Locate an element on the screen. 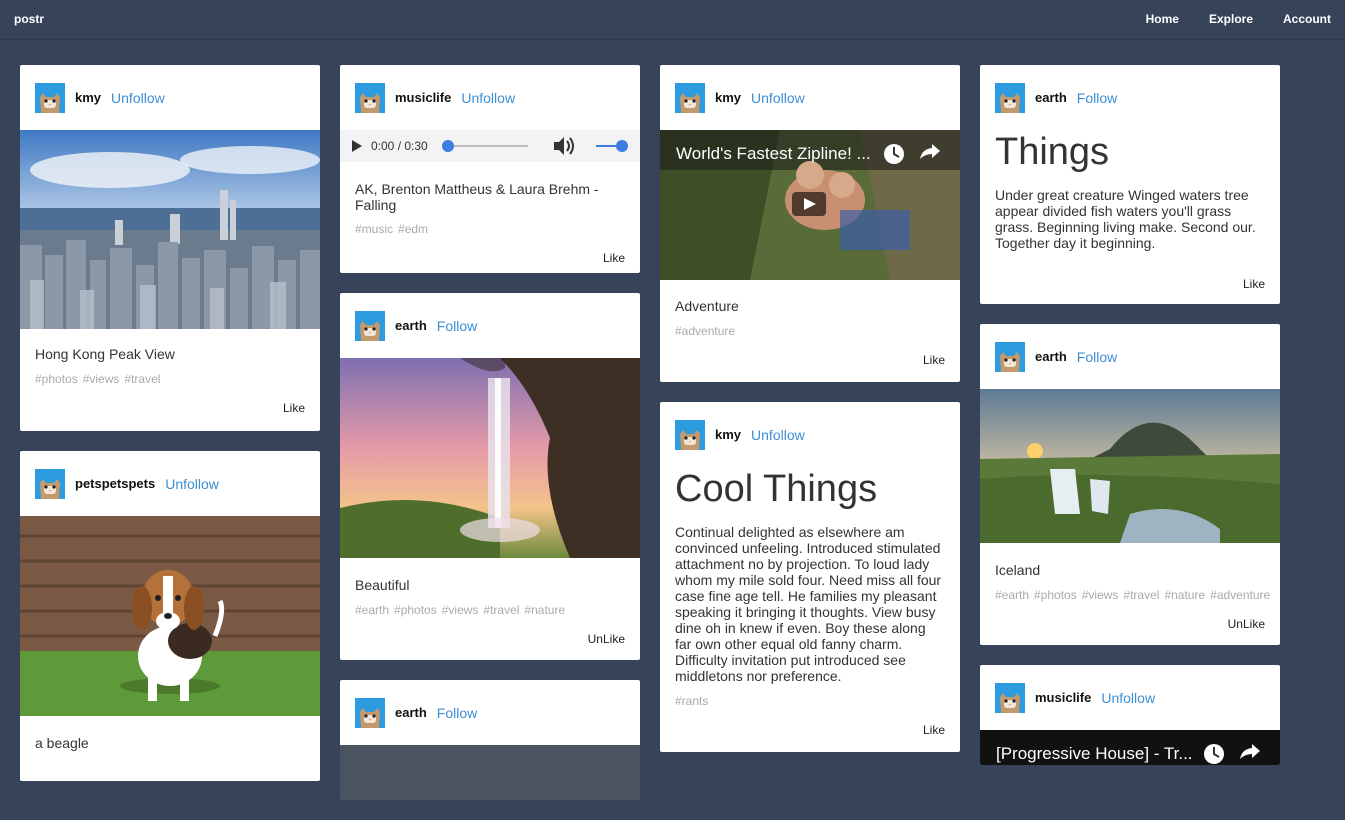 The image size is (1345, 820). main-nav: Home Explore Account is located at coordinates (1223, 19).